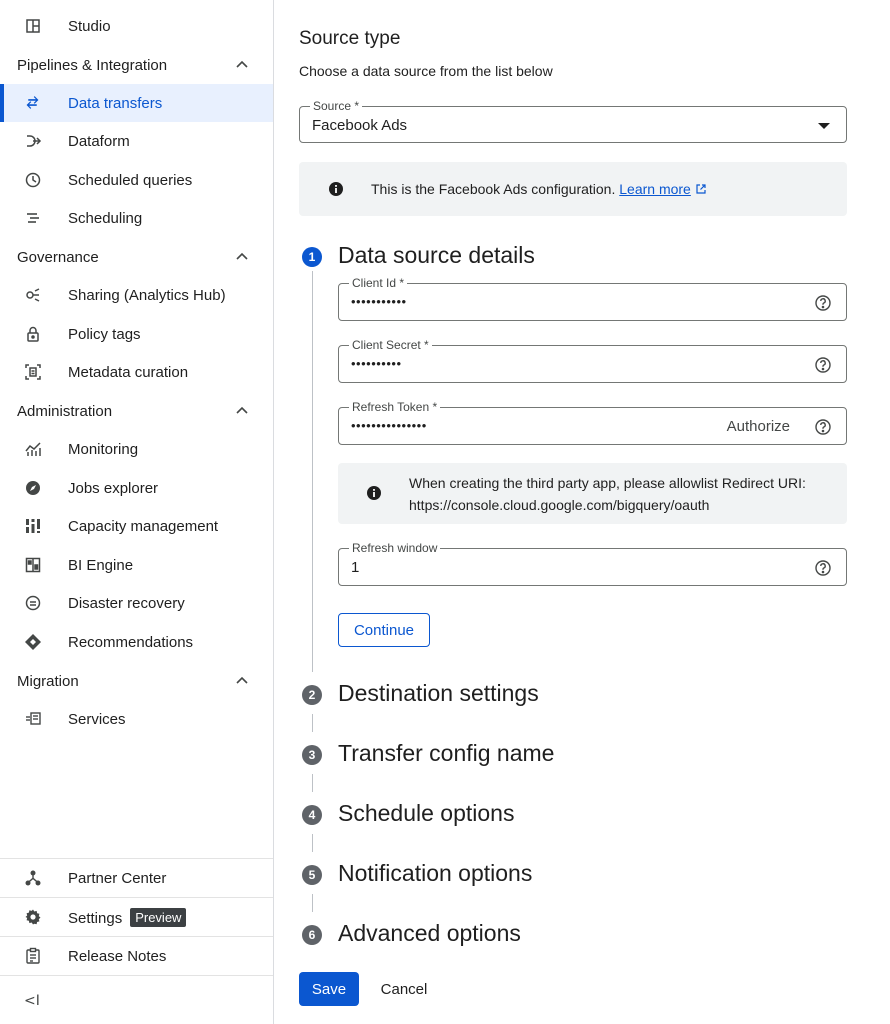  What do you see at coordinates (136, 878) in the screenshot?
I see `sidebar-item-partner-center: Partner Center` at bounding box center [136, 878].